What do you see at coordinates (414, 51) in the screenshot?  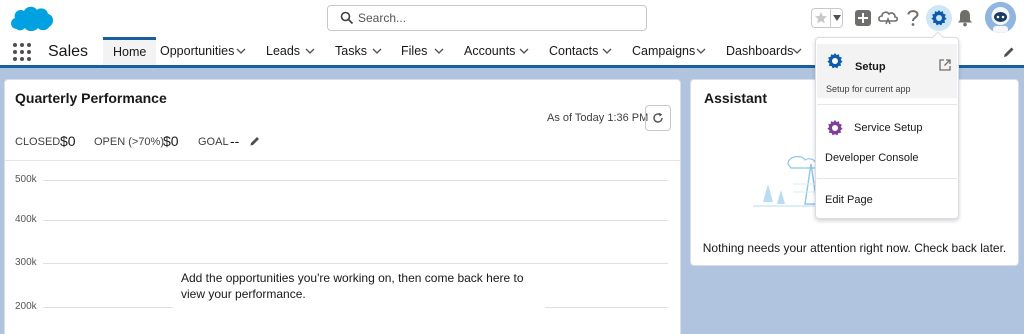 I see `tab-files: Files` at bounding box center [414, 51].